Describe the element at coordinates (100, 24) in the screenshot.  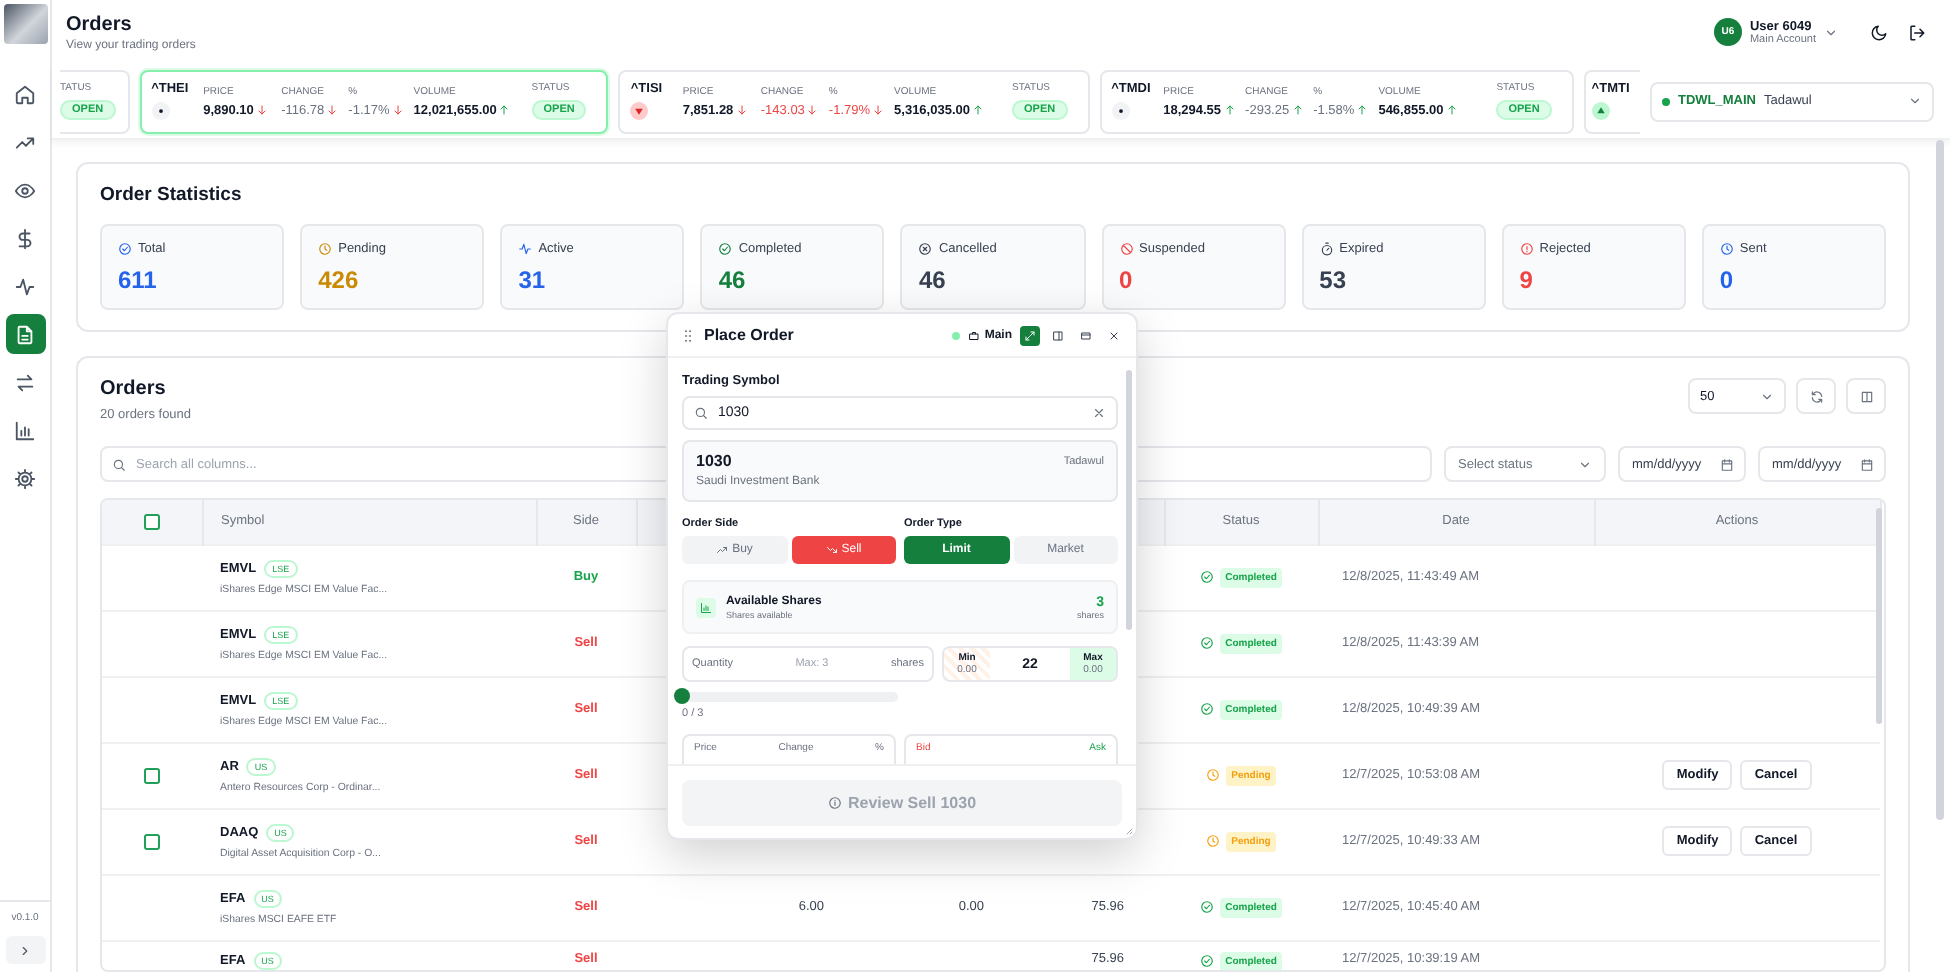
I see `page-title: Orders` at that location.